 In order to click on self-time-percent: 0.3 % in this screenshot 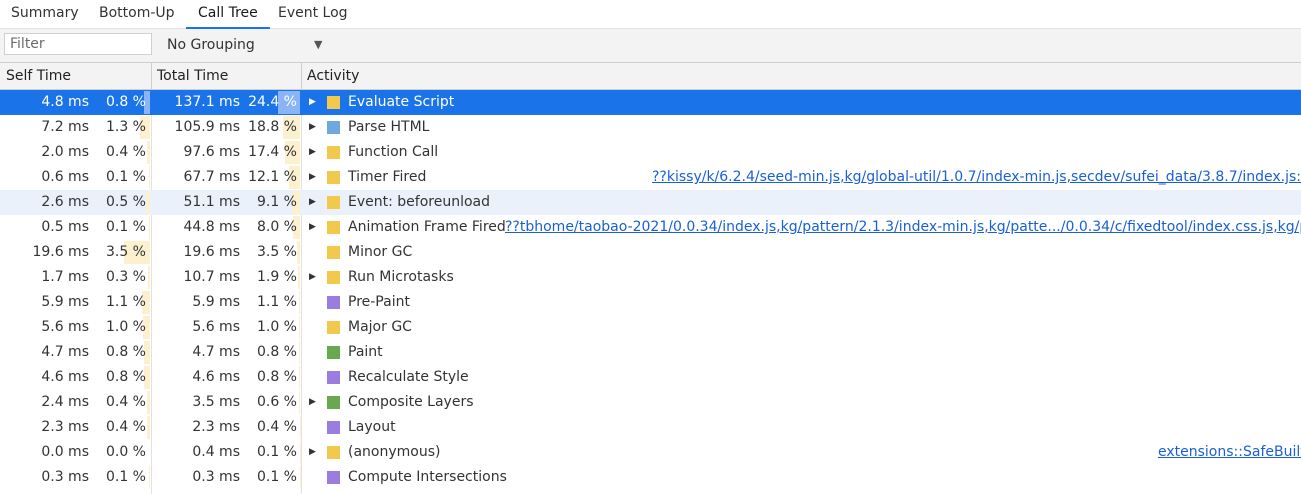, I will do `click(125, 277)`.